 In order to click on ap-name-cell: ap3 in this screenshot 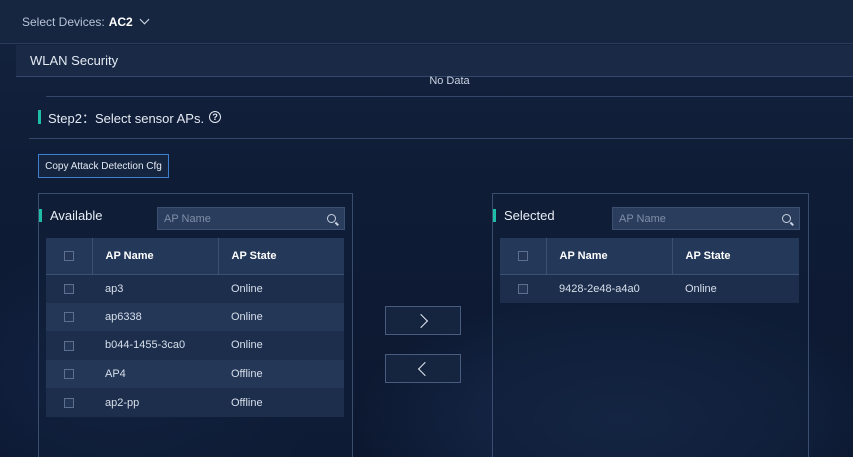, I will do `click(155, 288)`.